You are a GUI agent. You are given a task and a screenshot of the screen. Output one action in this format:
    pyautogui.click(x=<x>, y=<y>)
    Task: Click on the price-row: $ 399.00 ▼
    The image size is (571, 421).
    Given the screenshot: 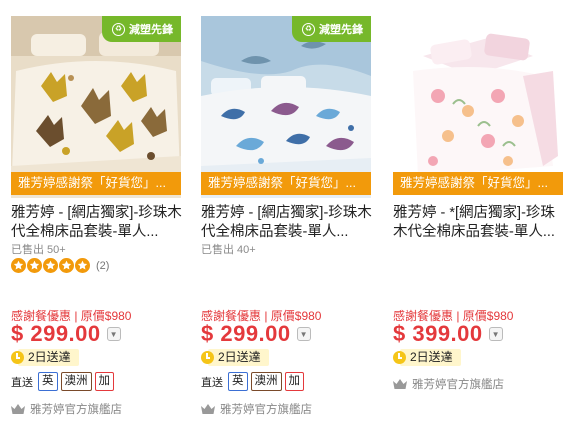 What is the action you would take?
    pyautogui.click(x=448, y=334)
    